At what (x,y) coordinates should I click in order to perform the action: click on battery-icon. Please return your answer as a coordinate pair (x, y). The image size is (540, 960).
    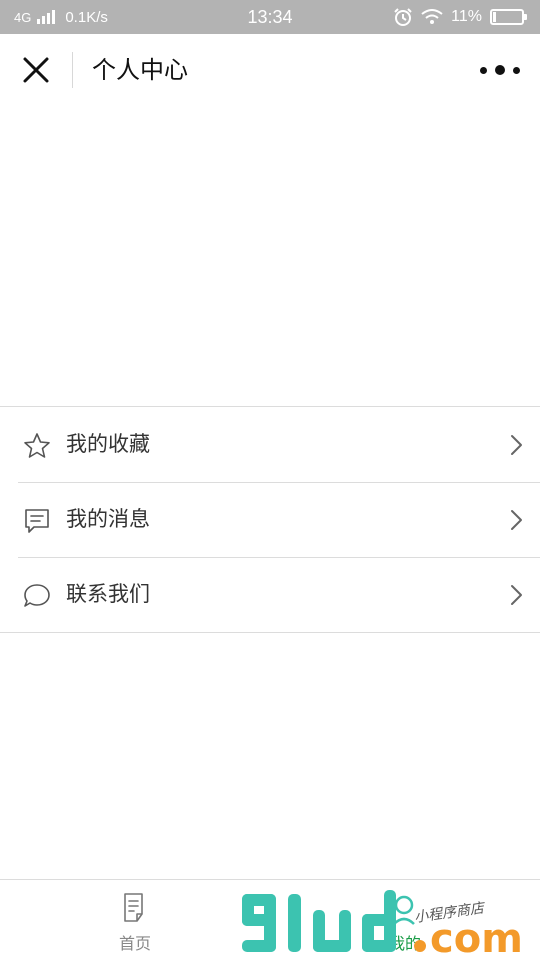
    Looking at the image, I should click on (508, 17).